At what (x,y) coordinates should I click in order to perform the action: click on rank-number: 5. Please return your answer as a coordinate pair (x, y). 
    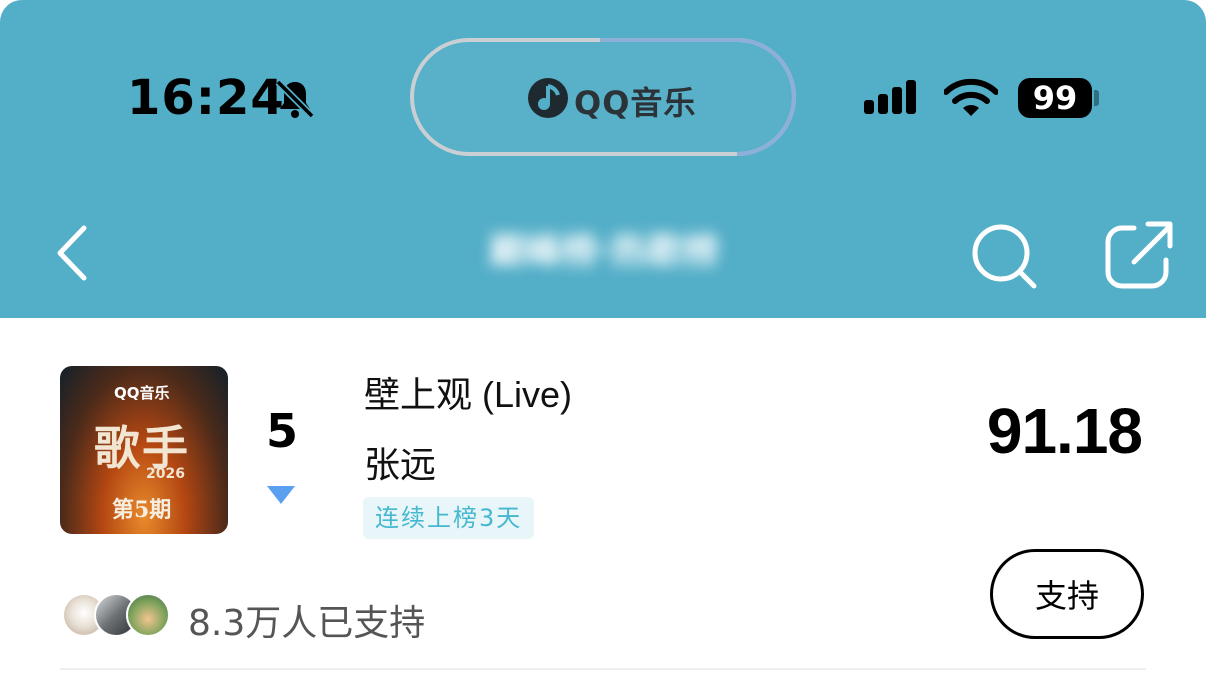
    Looking at the image, I should click on (281, 431).